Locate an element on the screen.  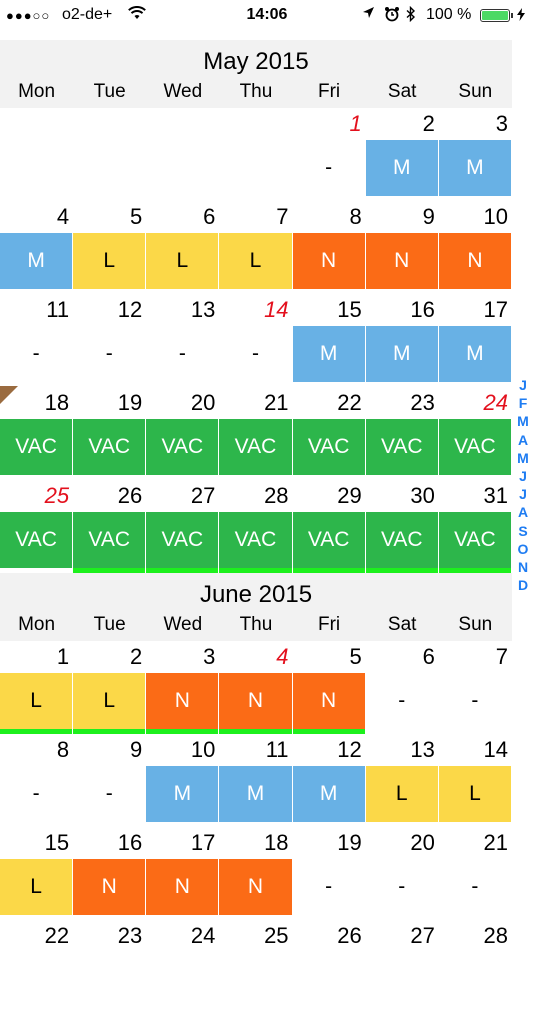
day-cell: 22 VAC is located at coordinates (329, 433).